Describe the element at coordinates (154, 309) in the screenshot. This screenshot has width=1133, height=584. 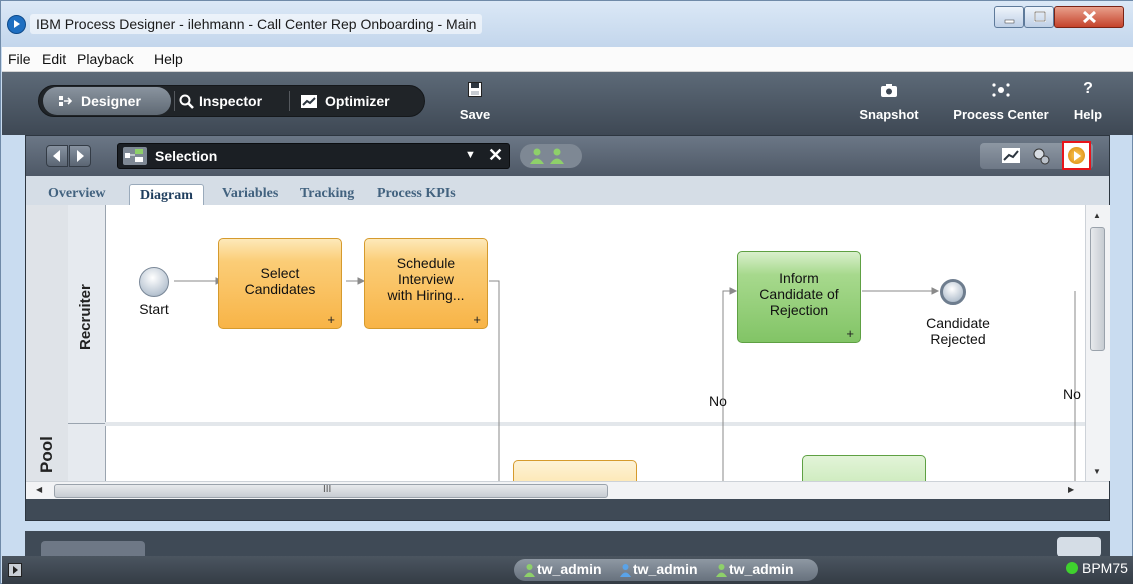
I see `start-event-label: Start` at that location.